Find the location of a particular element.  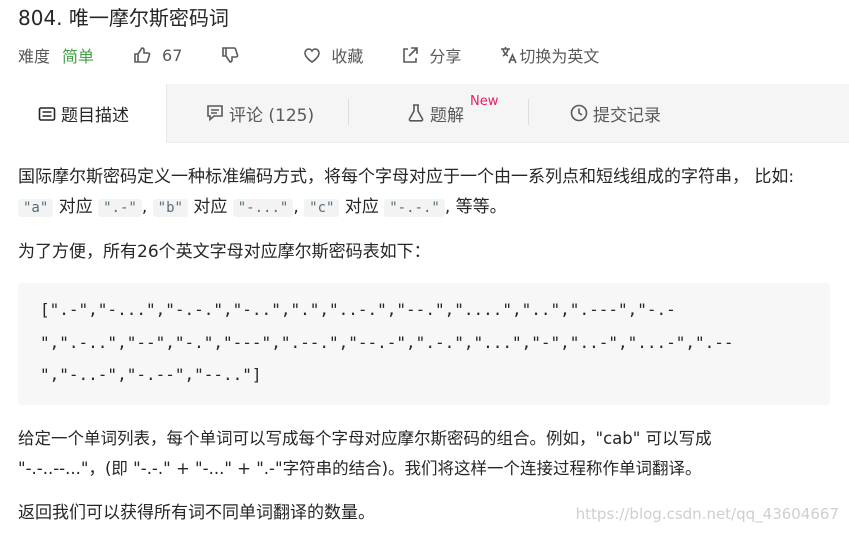

tab-solutions-label: 题解 is located at coordinates (447, 115).